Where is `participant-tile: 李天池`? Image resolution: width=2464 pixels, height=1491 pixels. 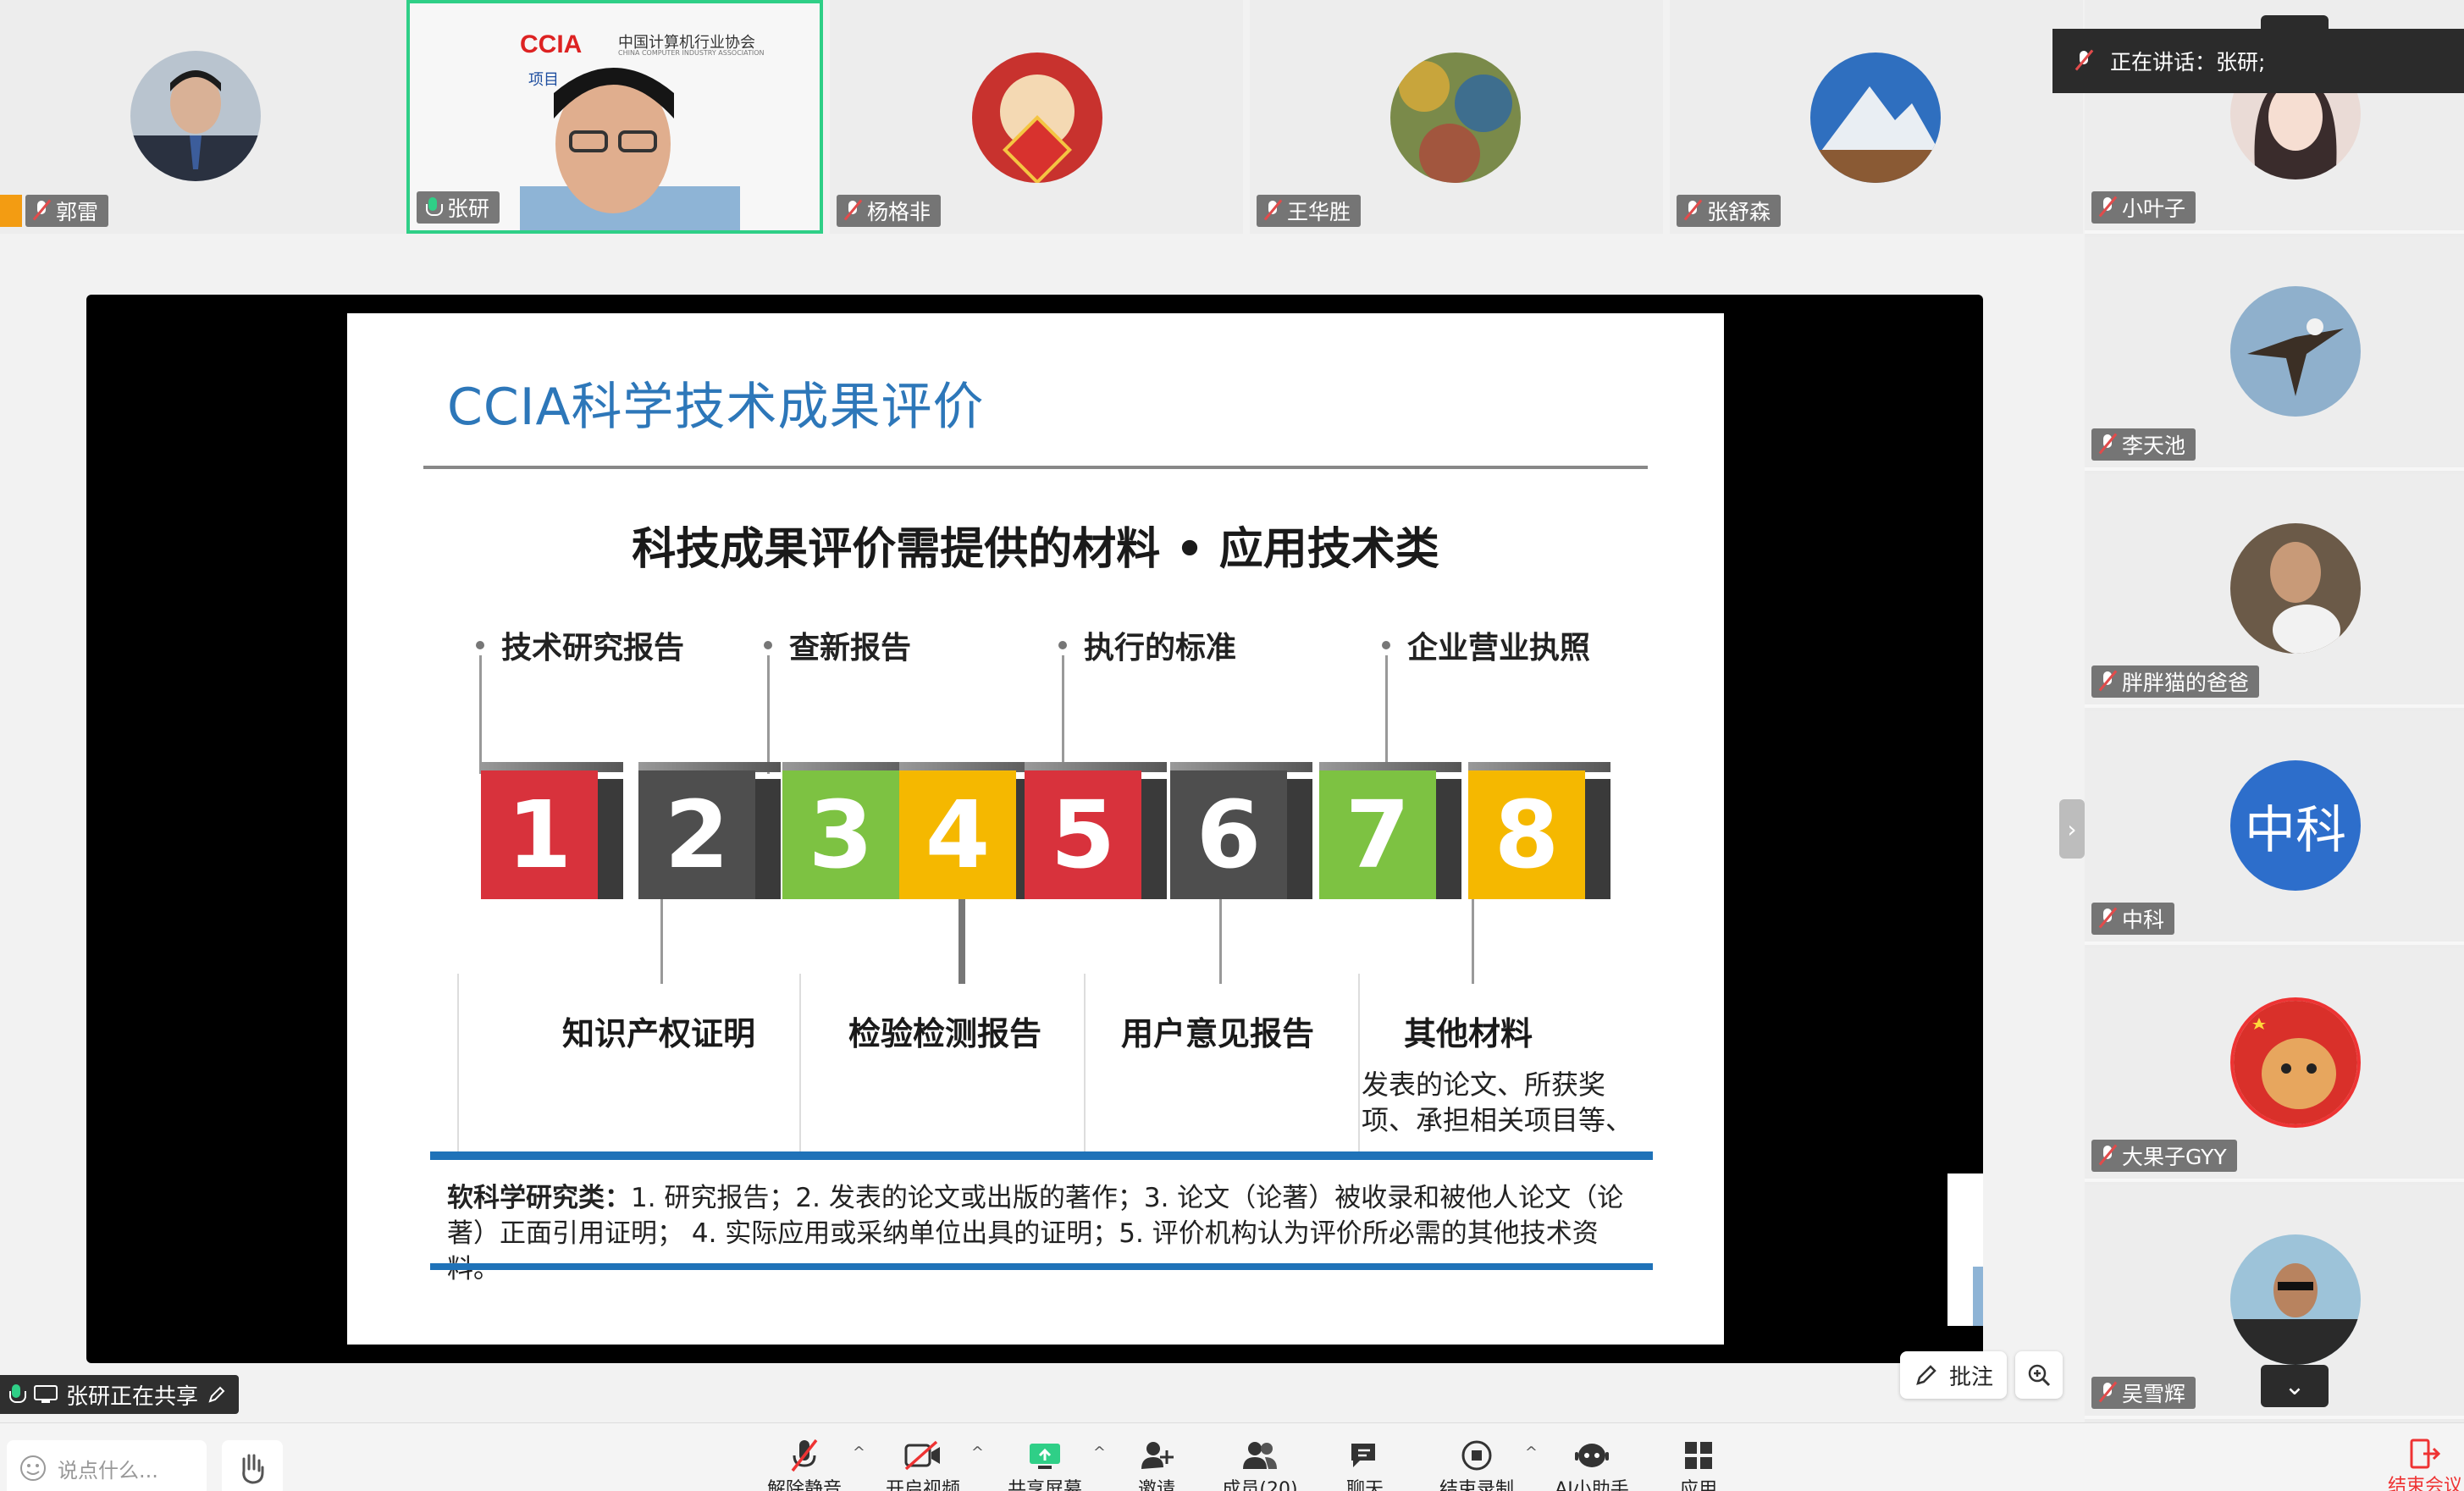
participant-tile: 李天池 is located at coordinates (2274, 354).